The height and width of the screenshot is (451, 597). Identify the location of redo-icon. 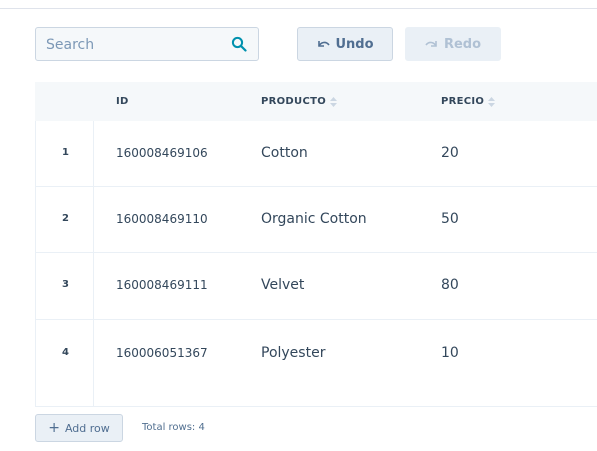
(431, 44).